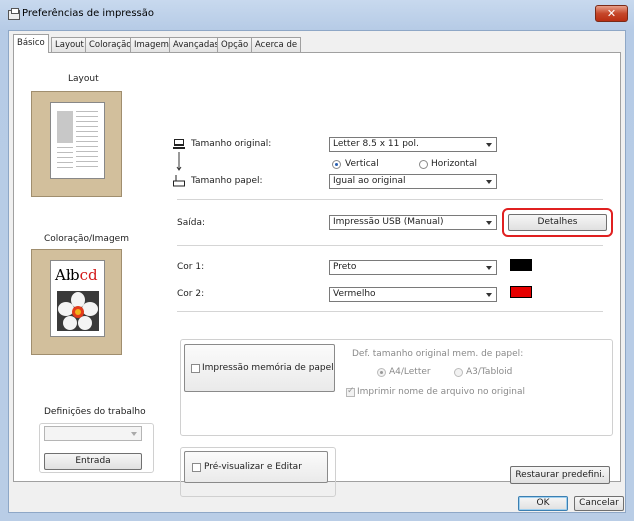 The height and width of the screenshot is (521, 634). What do you see at coordinates (87, 140) in the screenshot?
I see `text-lines` at bounding box center [87, 140].